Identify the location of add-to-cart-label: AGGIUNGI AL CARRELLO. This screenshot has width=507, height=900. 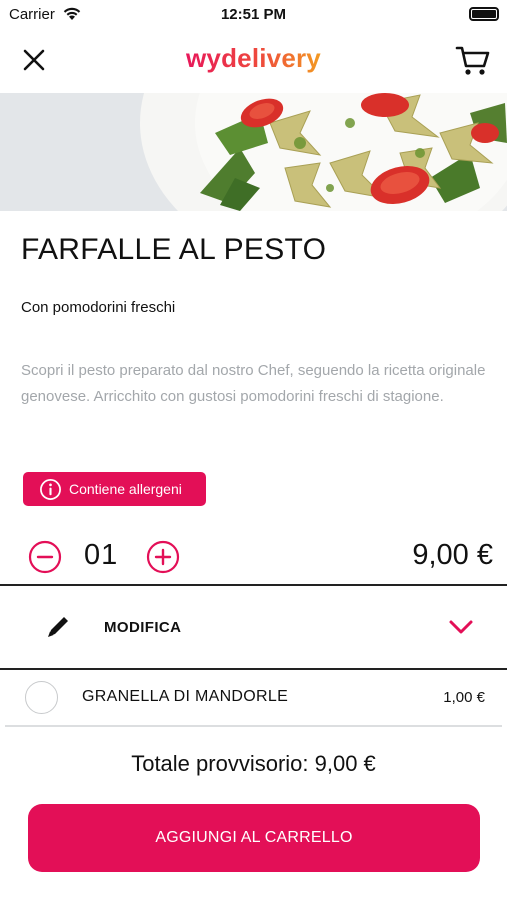
(254, 837).